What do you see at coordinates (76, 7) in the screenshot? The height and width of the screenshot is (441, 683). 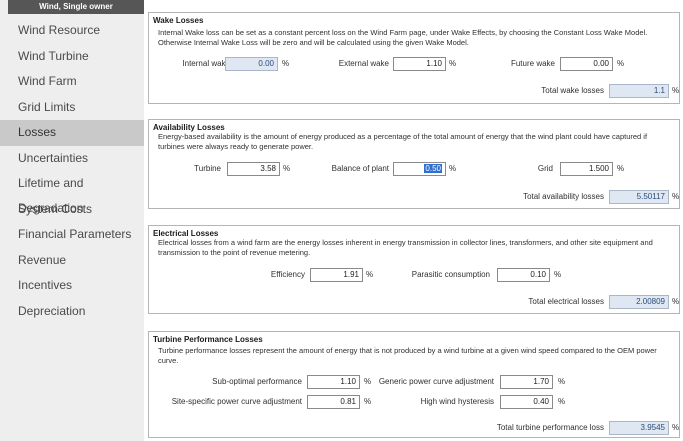 I see `configuration-header: Wind, Single owner` at bounding box center [76, 7].